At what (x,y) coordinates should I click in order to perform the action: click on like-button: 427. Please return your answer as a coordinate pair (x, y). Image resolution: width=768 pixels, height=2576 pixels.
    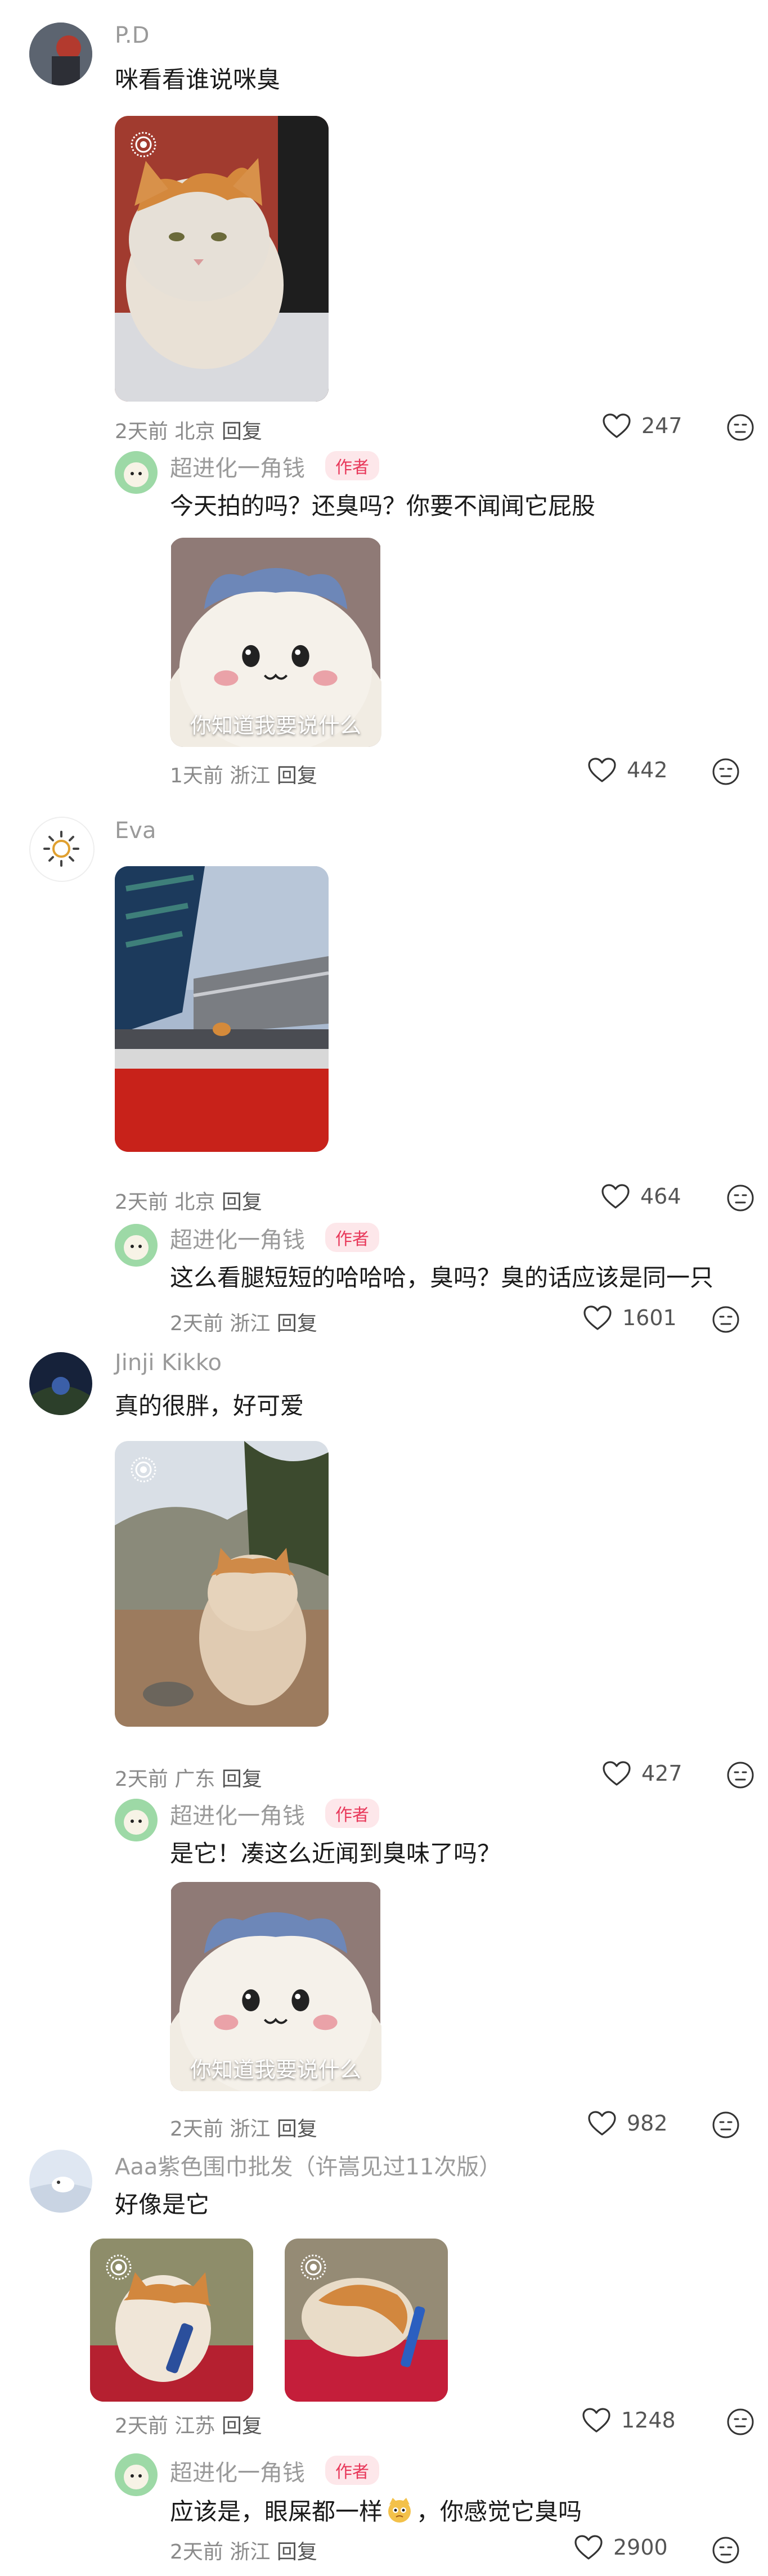
    Looking at the image, I should click on (642, 1773).